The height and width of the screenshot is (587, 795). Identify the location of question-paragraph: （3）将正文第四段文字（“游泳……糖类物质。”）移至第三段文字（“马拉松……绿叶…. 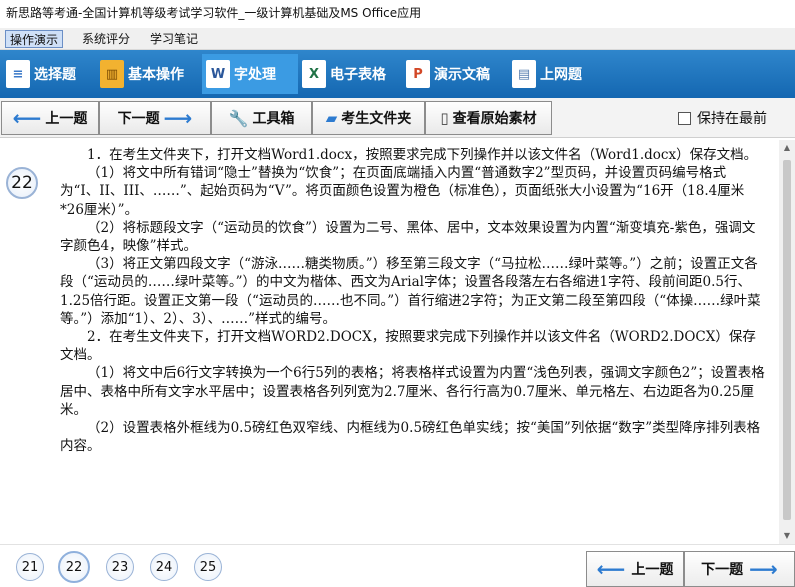
(410, 291).